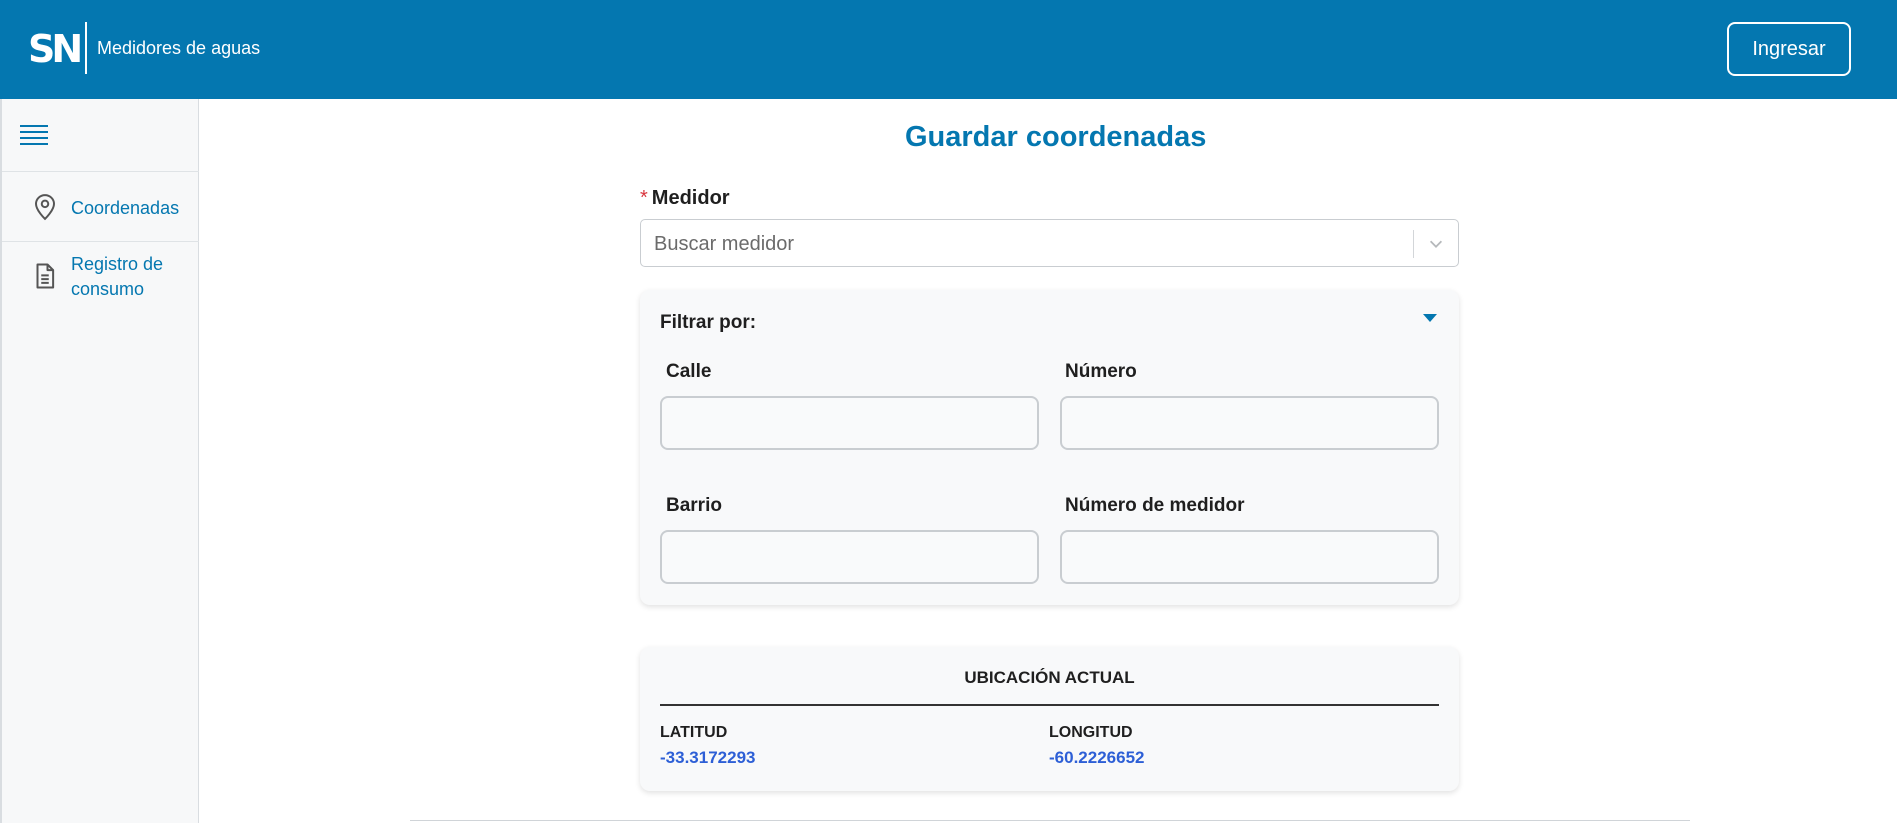 The height and width of the screenshot is (823, 1897). I want to click on filter-title: Filtrar por:, so click(708, 322).